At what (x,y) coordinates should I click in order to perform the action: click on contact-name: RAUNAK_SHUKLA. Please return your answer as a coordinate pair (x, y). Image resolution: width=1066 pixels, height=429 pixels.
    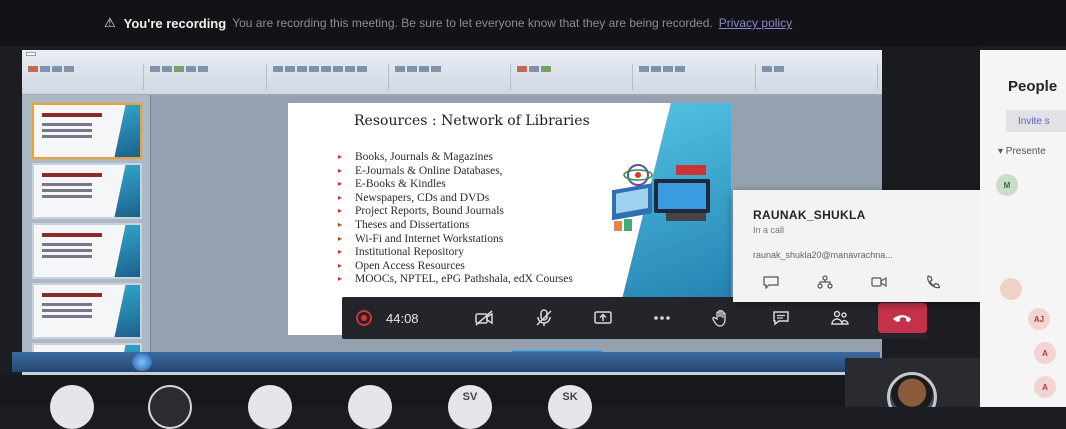
    Looking at the image, I should click on (809, 215).